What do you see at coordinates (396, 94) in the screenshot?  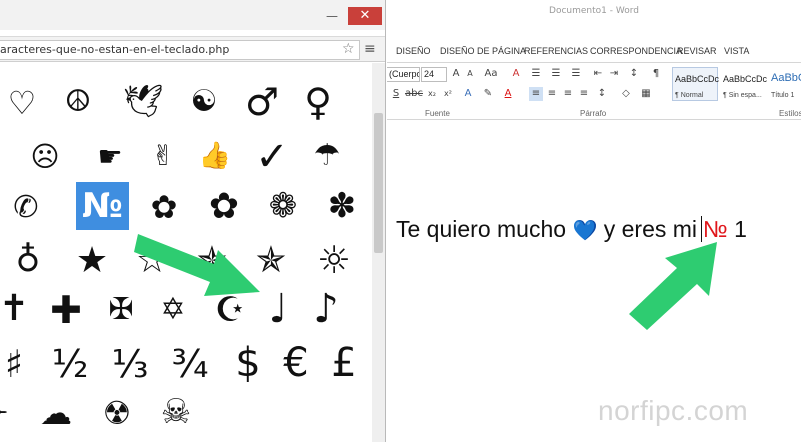 I see `underline-icon: S` at bounding box center [396, 94].